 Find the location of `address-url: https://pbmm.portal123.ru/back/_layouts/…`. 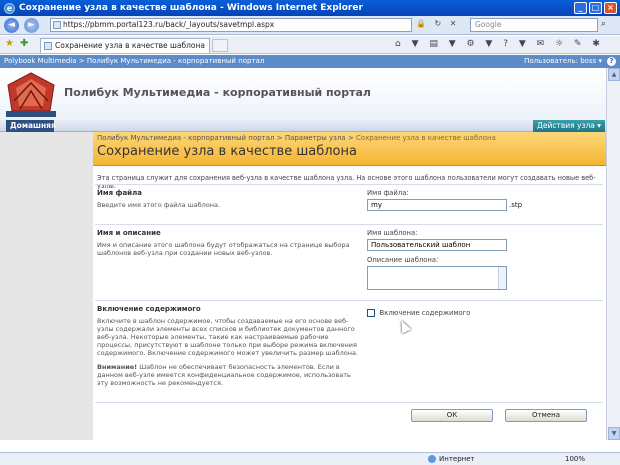

address-url: https://pbmm.portal123.ru/back/_layouts/… is located at coordinates (169, 24).